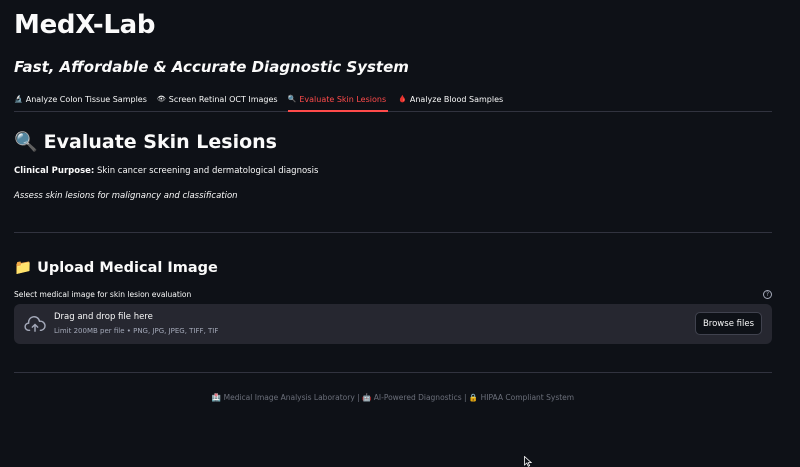 Image resolution: width=800 pixels, height=467 pixels. Describe the element at coordinates (35, 324) in the screenshot. I see `cloud-upload-icon` at that location.